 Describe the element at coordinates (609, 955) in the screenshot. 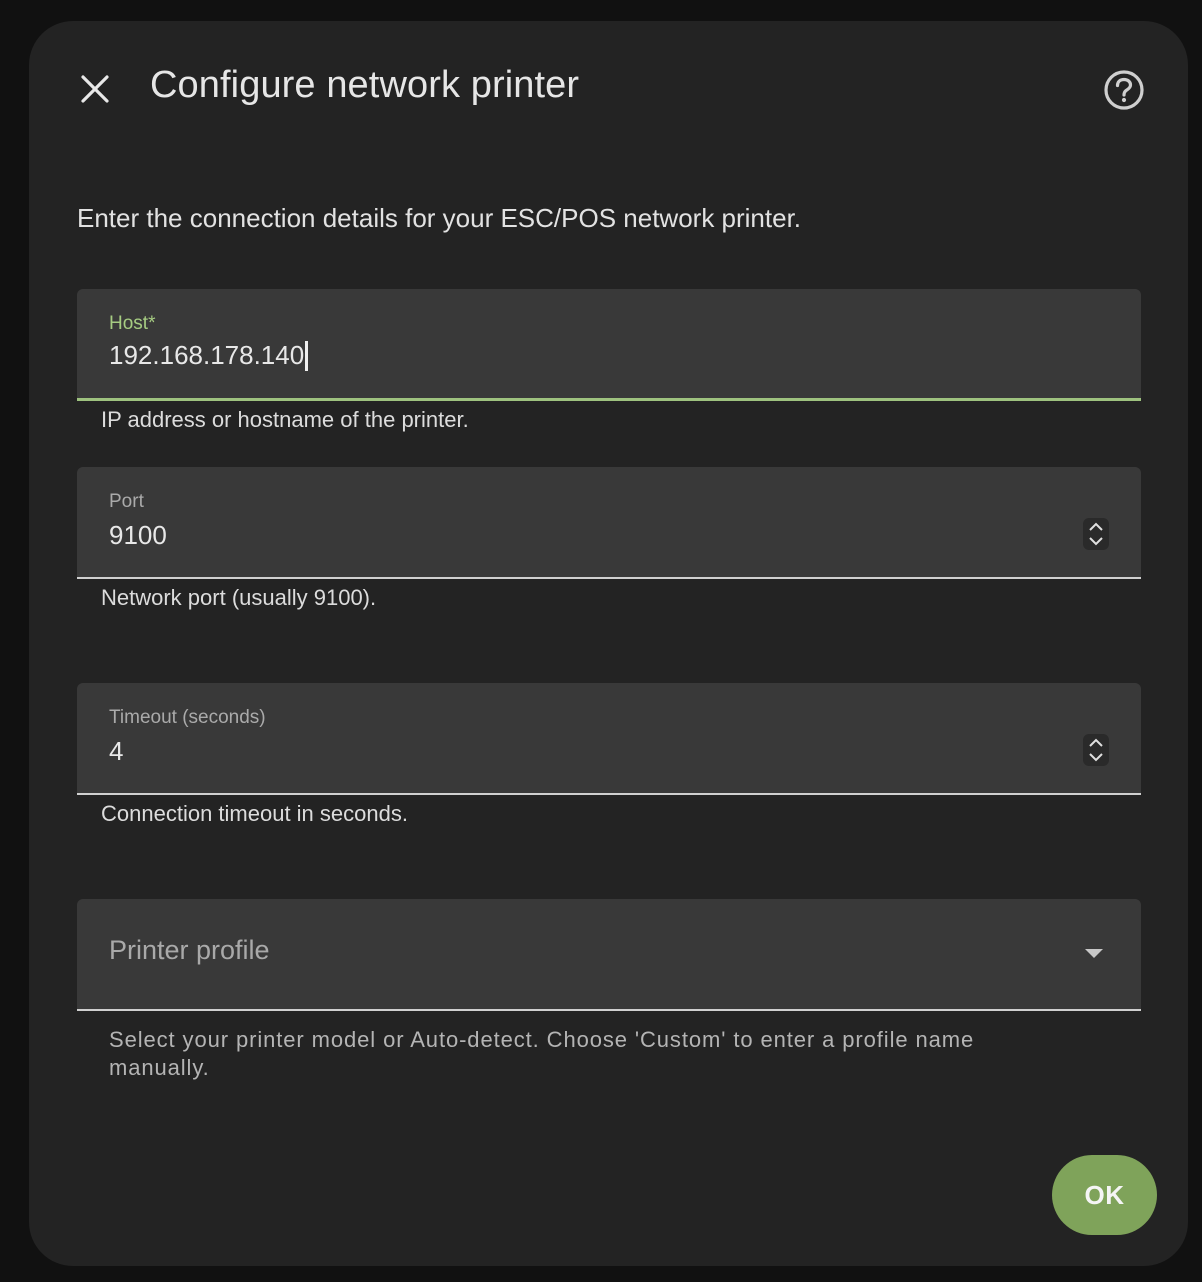

I see `printer-profile-select: Printer profile` at that location.